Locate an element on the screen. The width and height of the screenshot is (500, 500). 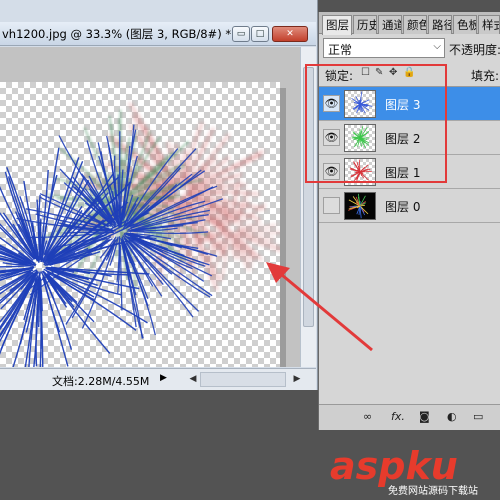
watermark-logo: aspku is located at coordinates (394, 466).